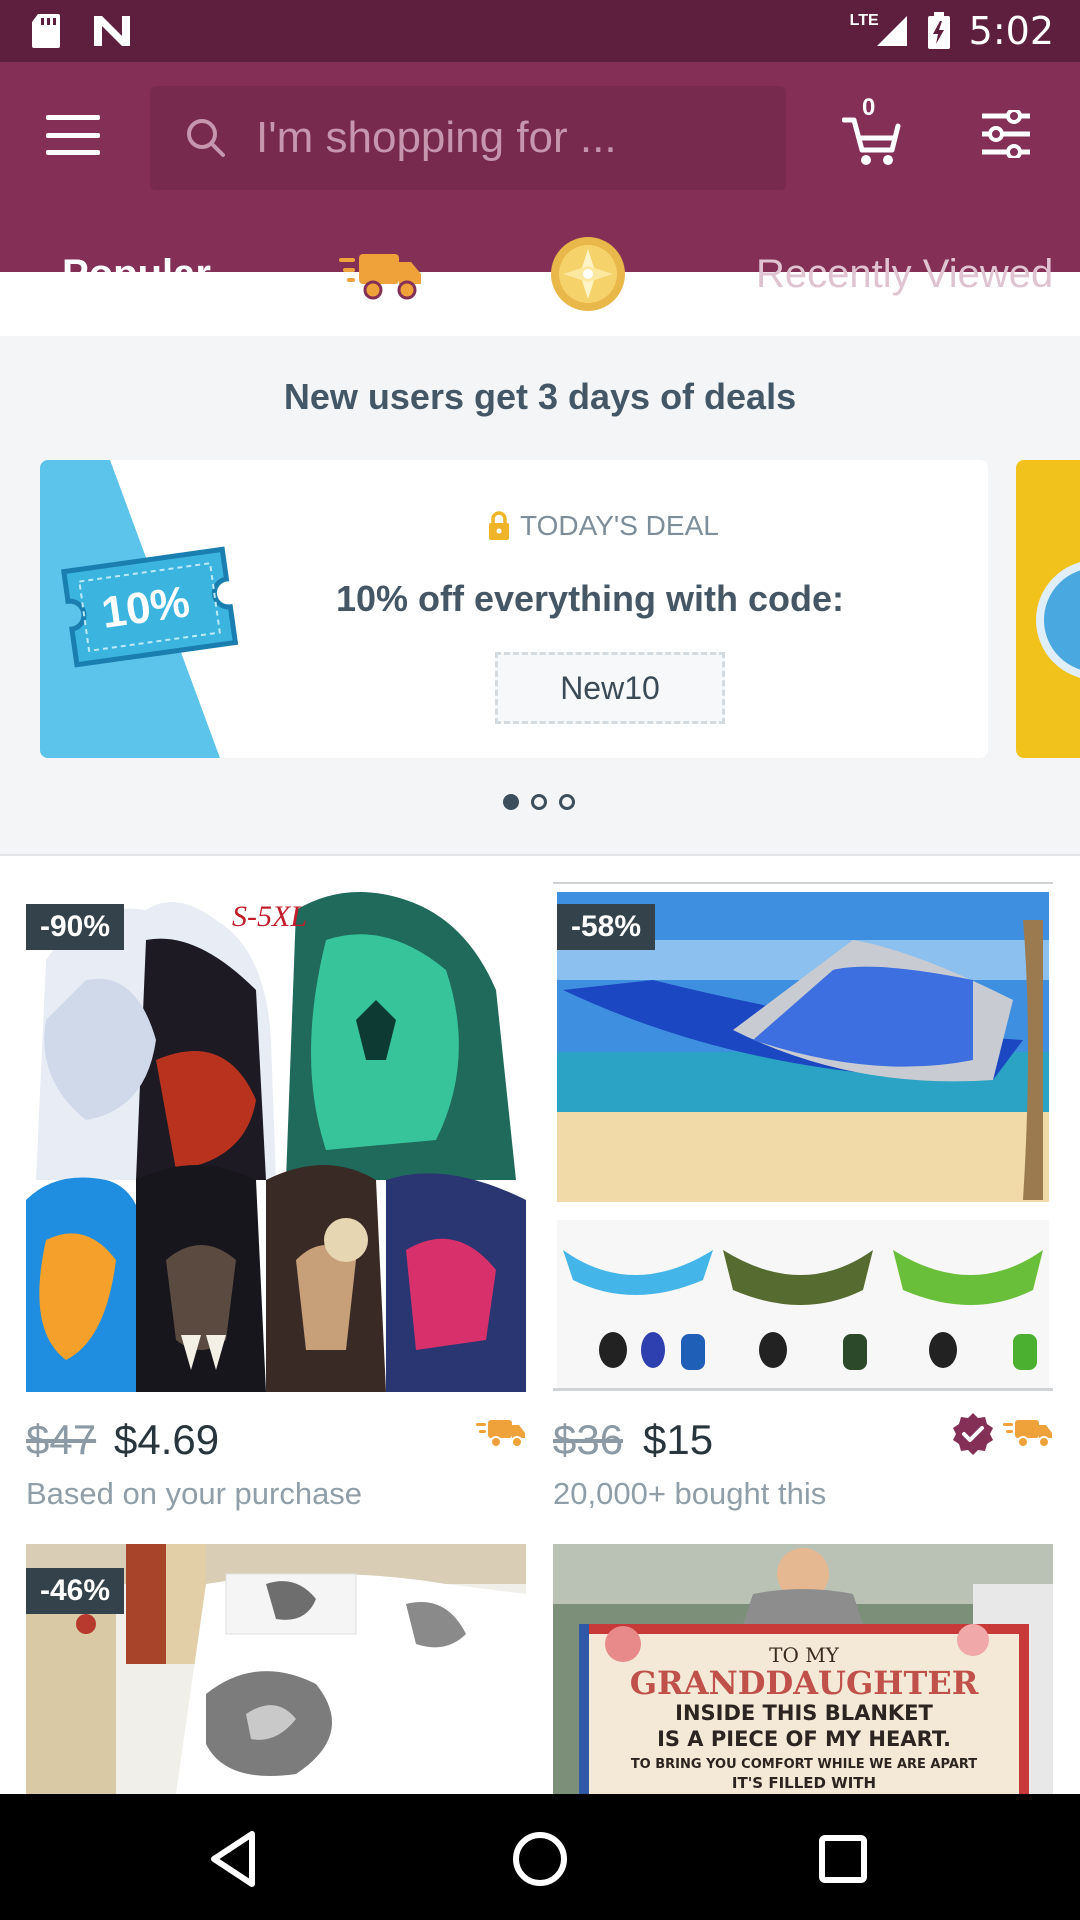  I want to click on product-subtitle: 20,000+ bought this, so click(690, 1493).